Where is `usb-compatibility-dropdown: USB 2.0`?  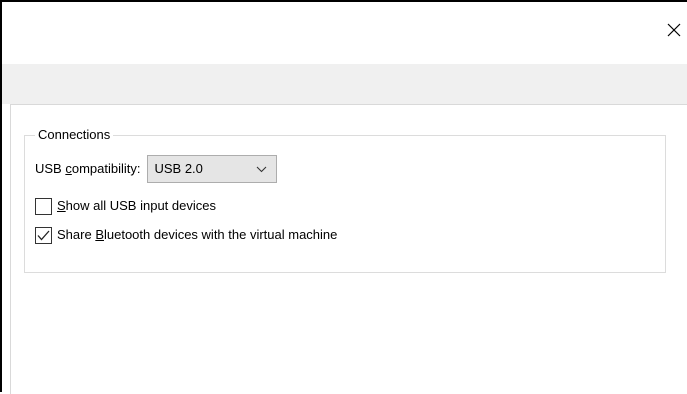 usb-compatibility-dropdown: USB 2.0 is located at coordinates (212, 169).